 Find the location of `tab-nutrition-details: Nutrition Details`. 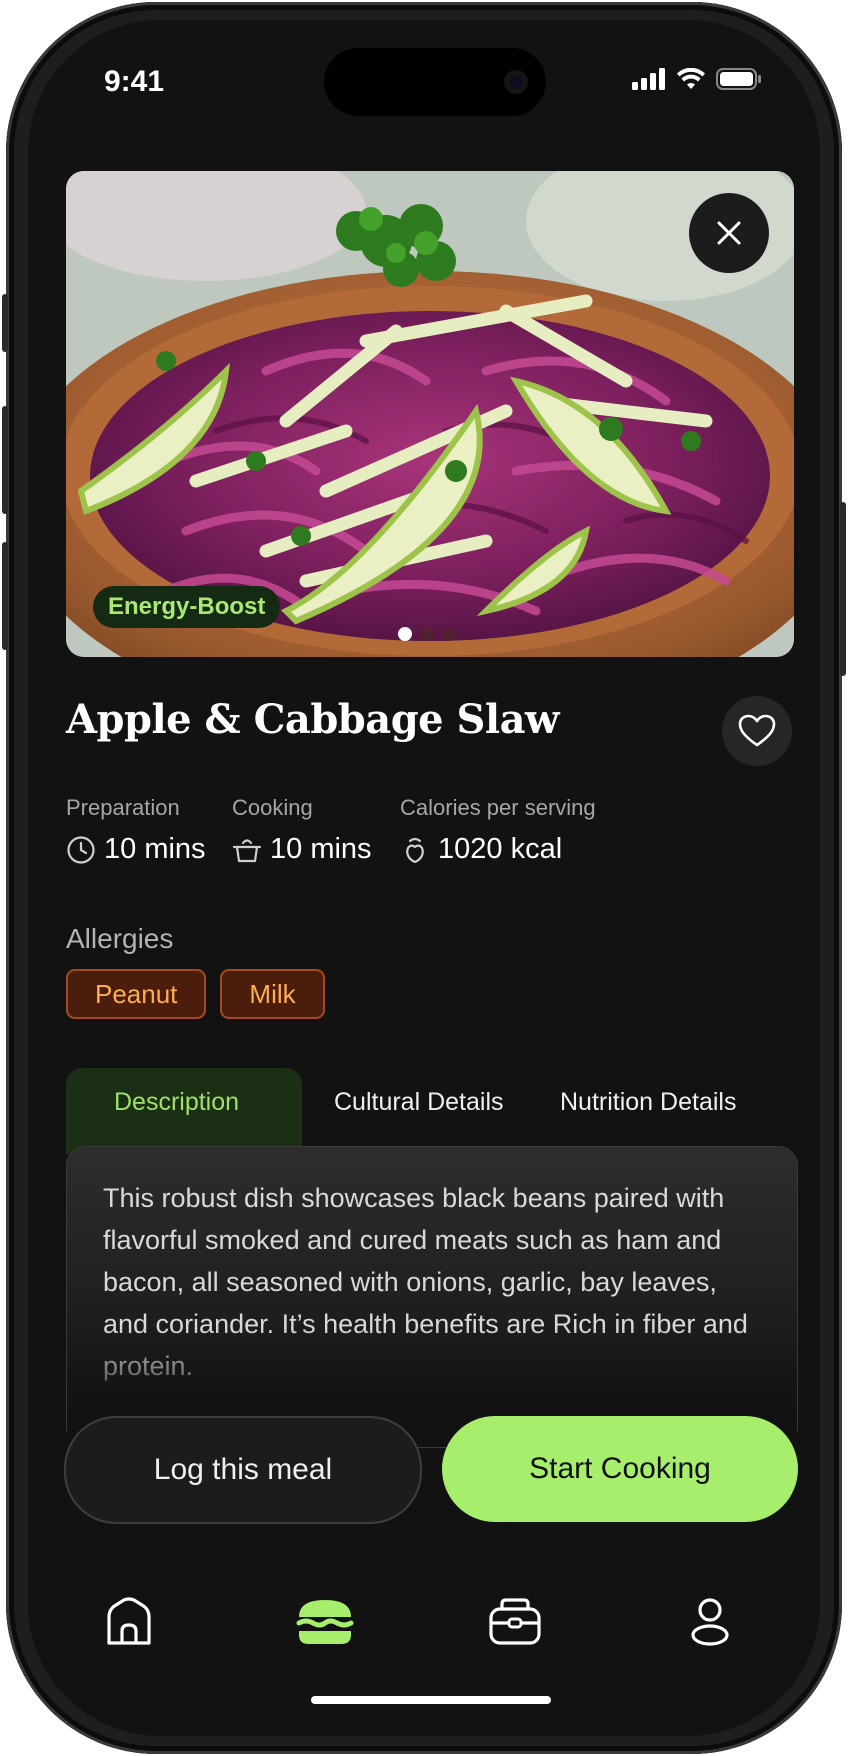

tab-nutrition-details: Nutrition Details is located at coordinates (648, 1102).